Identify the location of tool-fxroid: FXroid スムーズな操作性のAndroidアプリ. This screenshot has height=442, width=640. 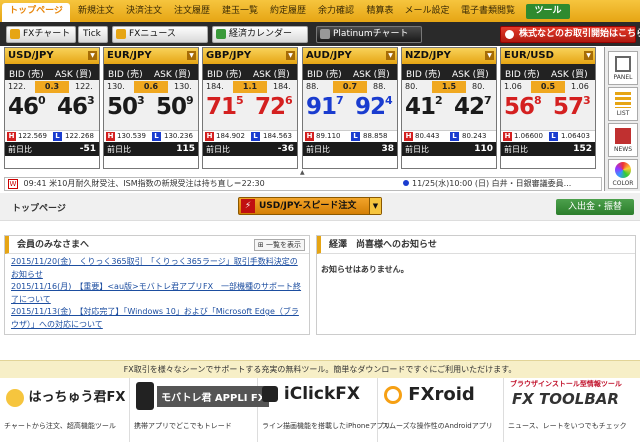
(441, 410).